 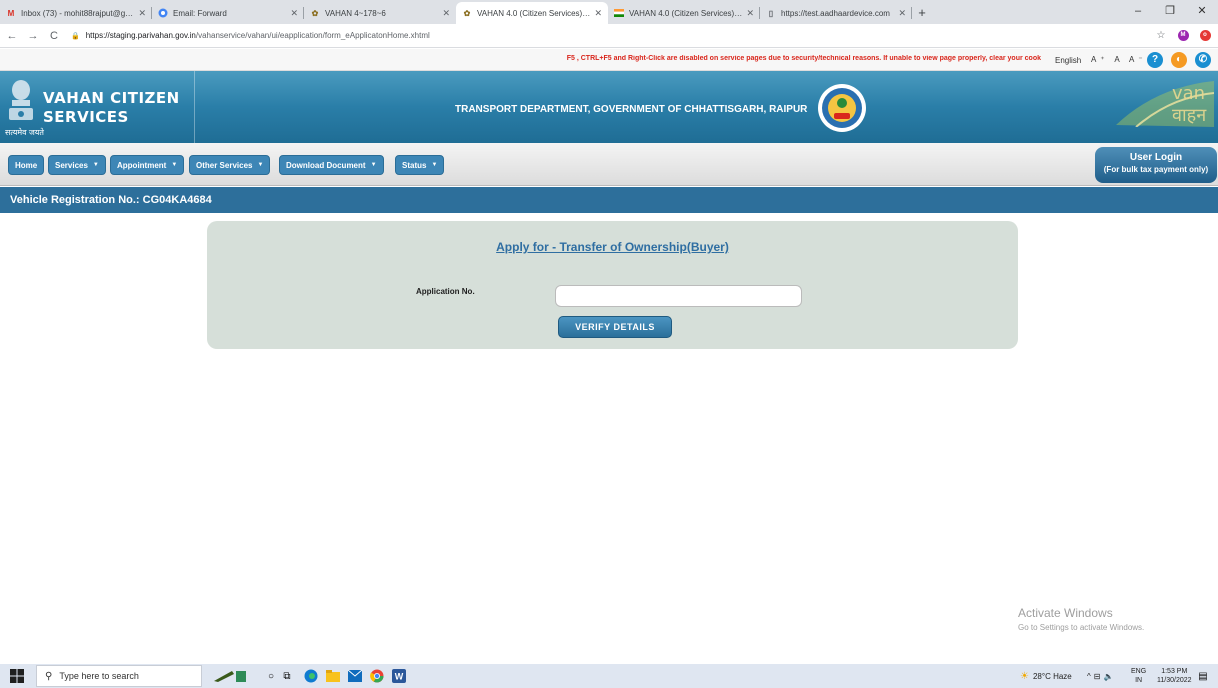 I want to click on taskbar-search-box: ⚲ Type here to search, so click(x=119, y=676).